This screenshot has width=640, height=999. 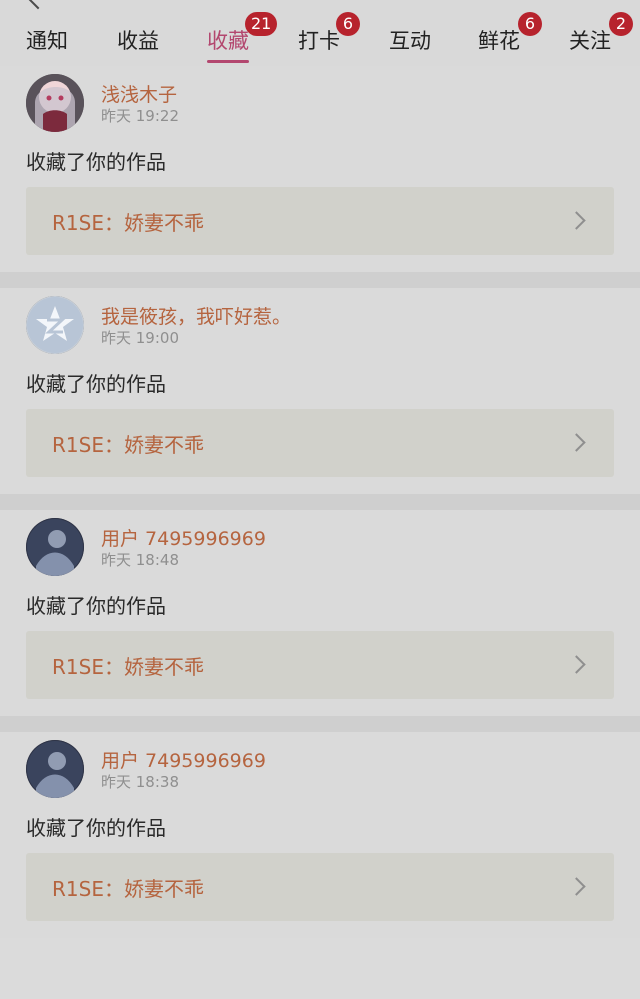 I want to click on timestamp: 昨天 18:48, so click(x=140, y=560).